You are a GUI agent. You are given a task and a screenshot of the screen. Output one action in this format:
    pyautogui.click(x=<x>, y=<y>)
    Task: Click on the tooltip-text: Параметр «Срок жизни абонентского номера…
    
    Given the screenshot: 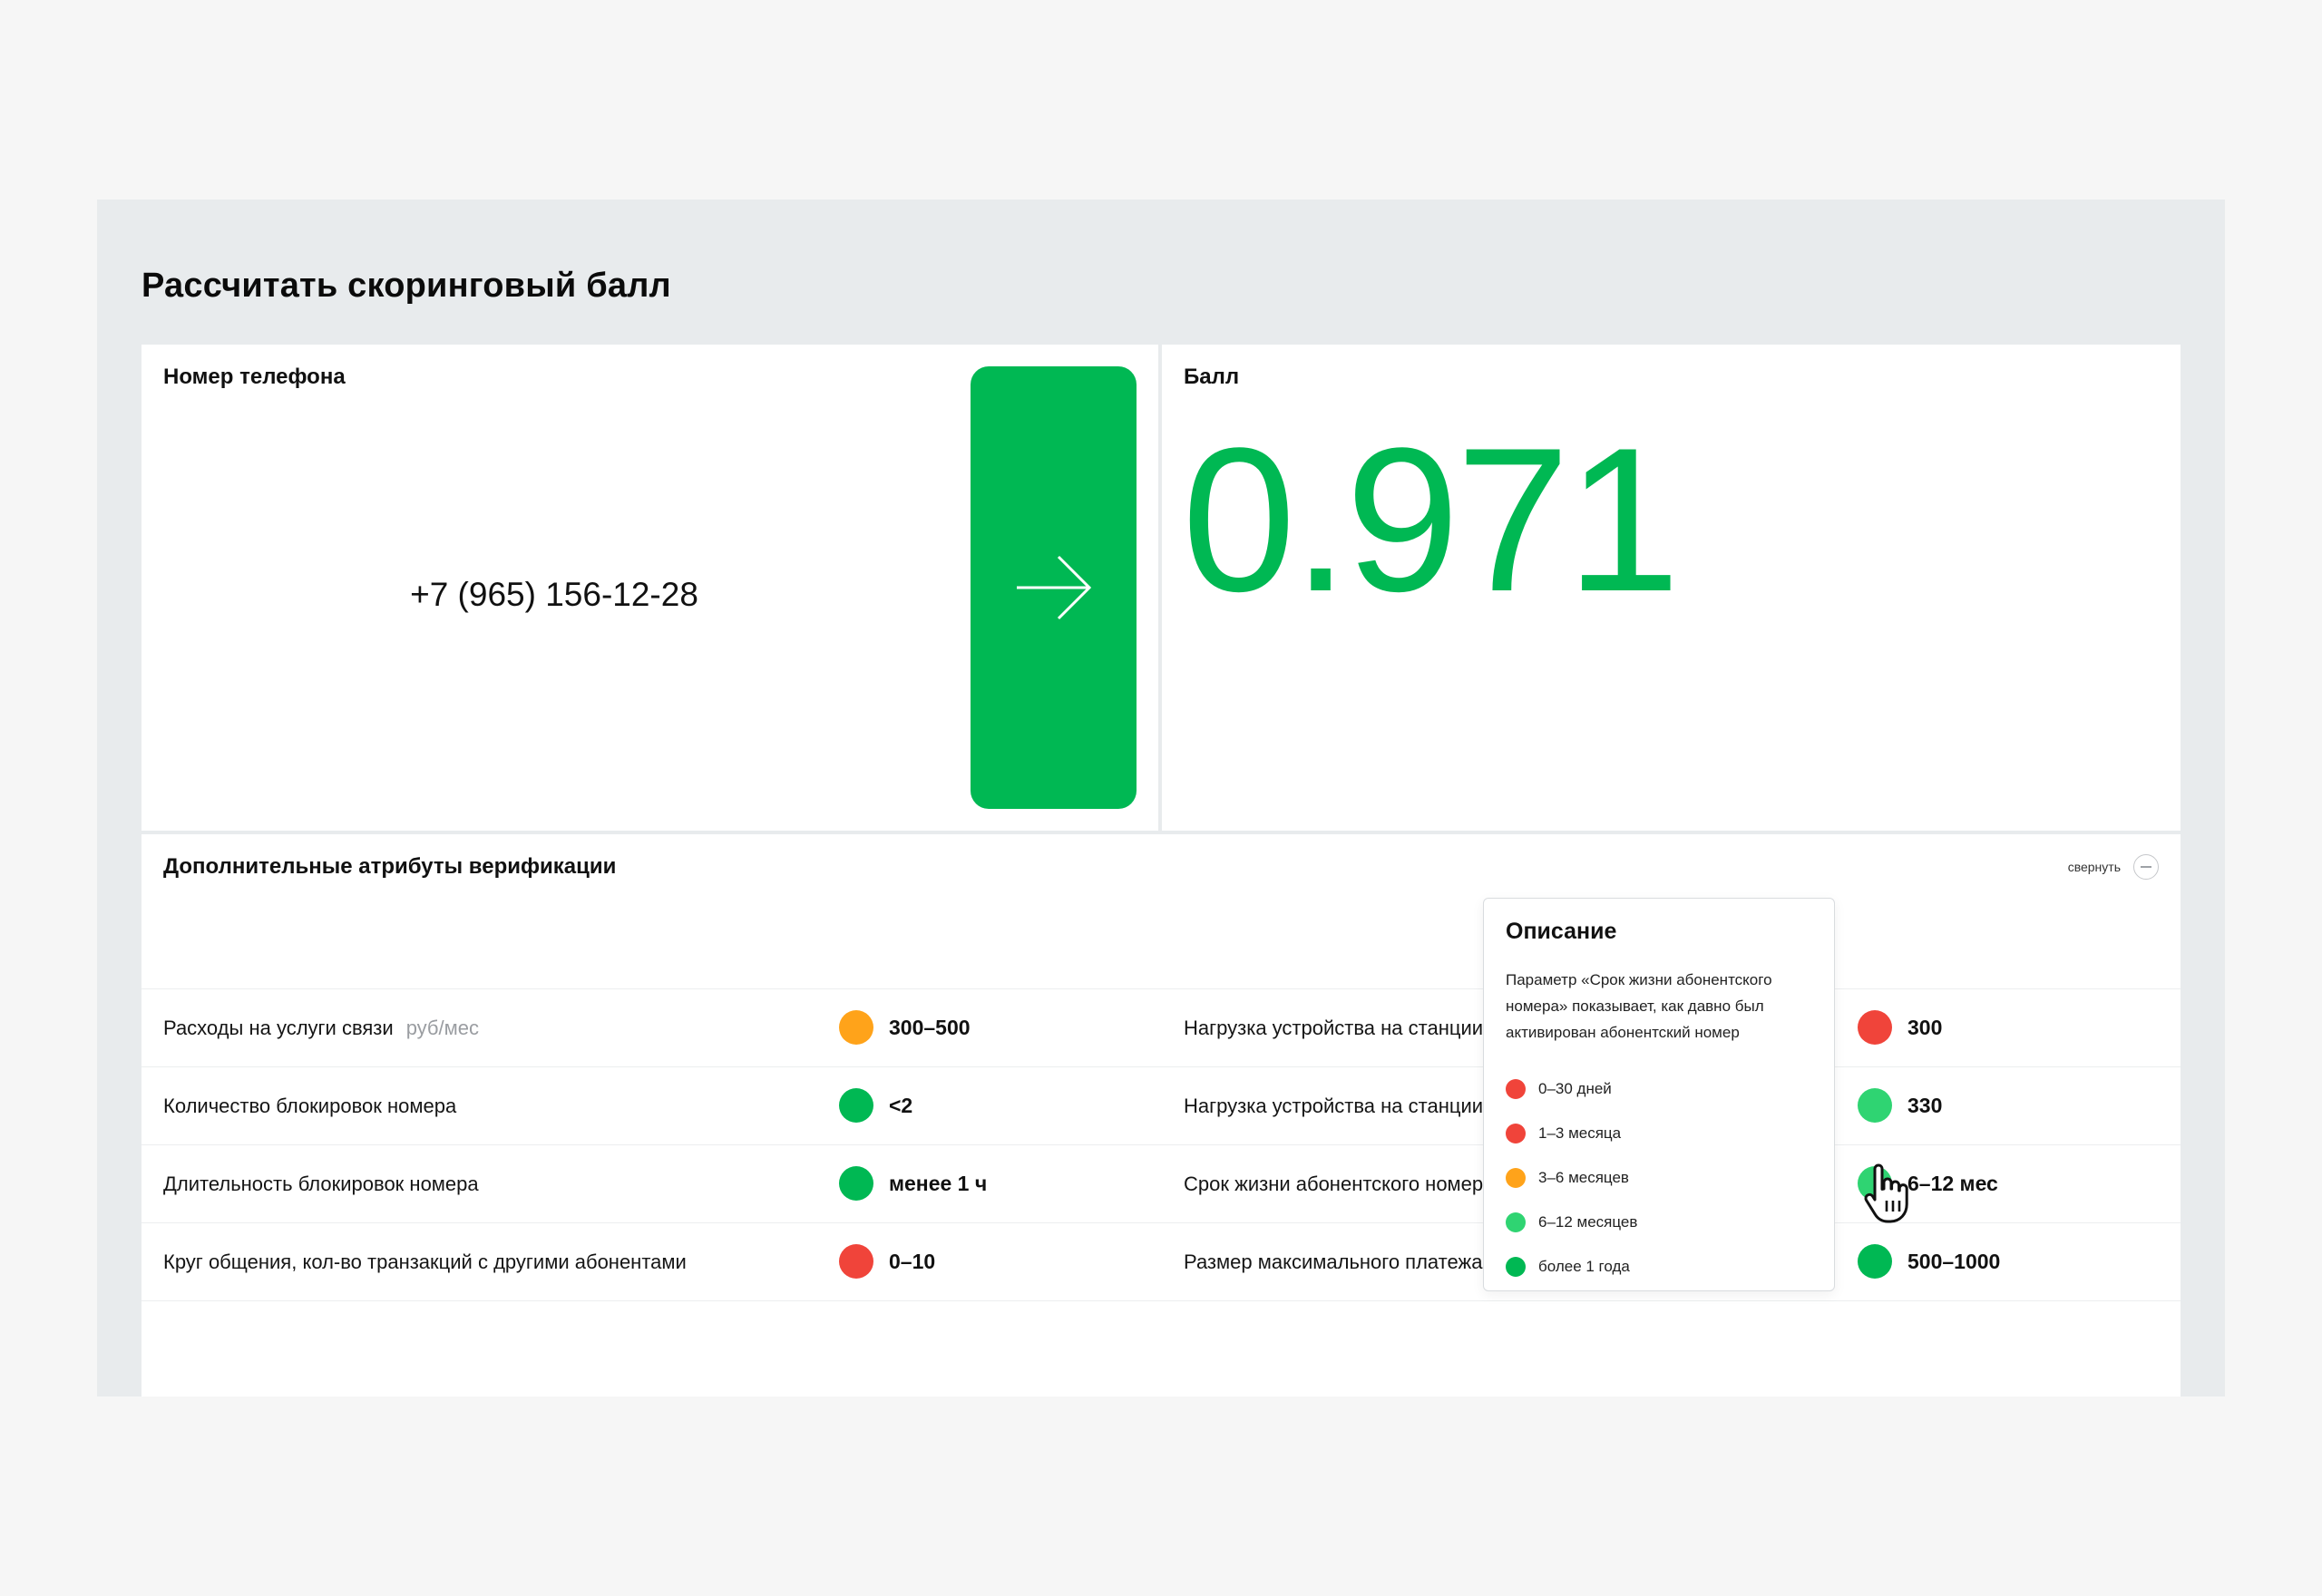 What is the action you would take?
    pyautogui.click(x=1639, y=1006)
    